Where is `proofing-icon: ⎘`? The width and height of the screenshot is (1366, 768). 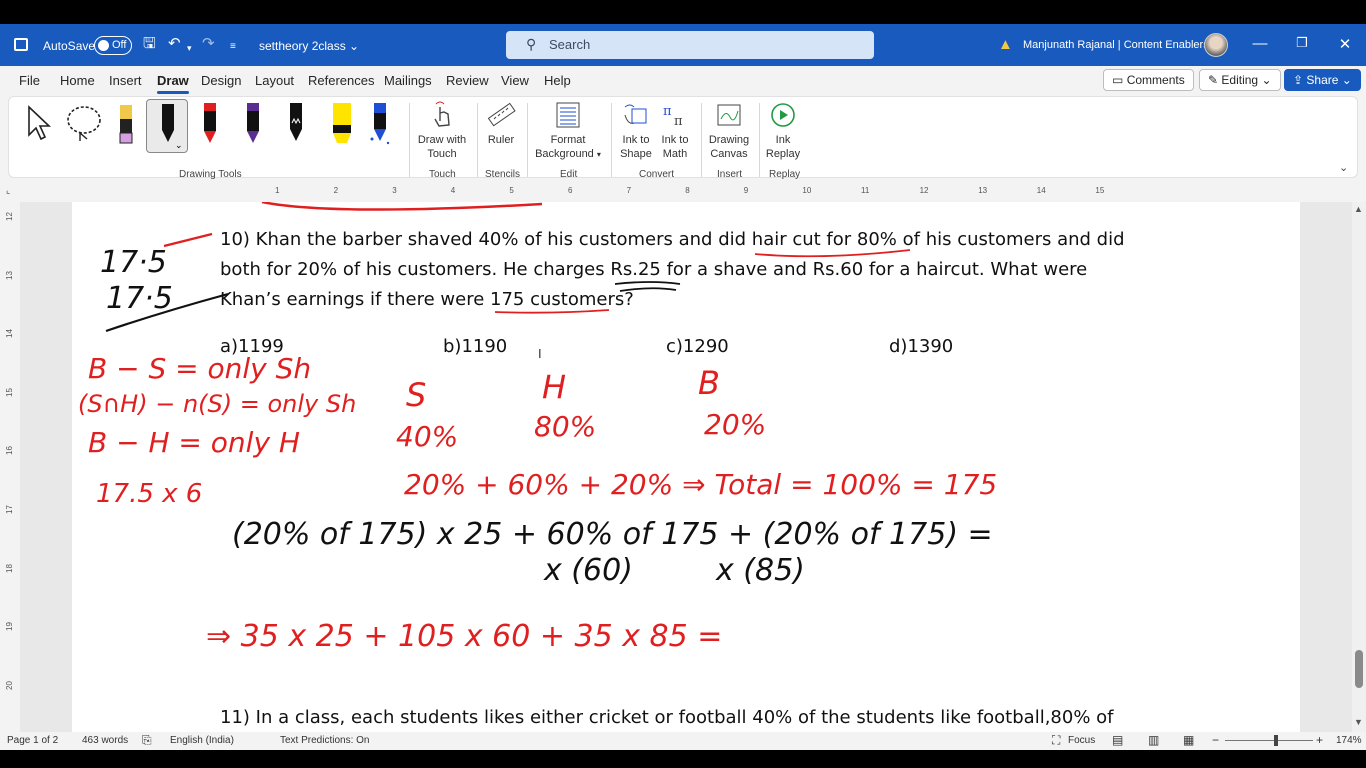 proofing-icon: ⎘ is located at coordinates (147, 740).